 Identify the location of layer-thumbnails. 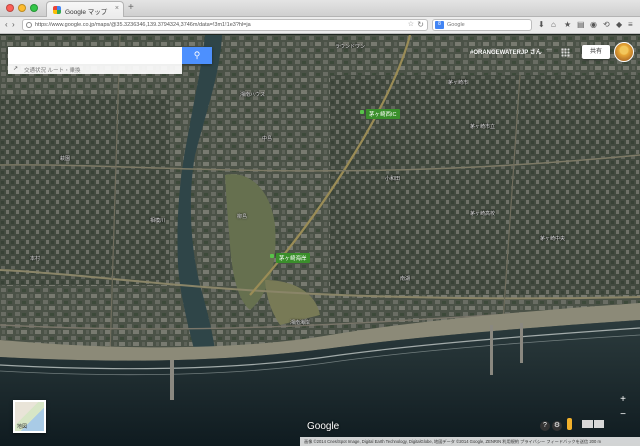
(593, 424).